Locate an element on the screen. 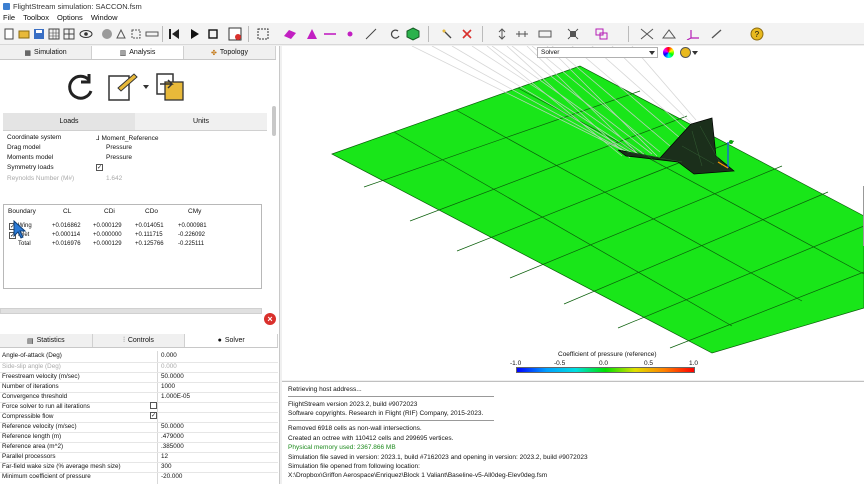 Image resolution: width=864 pixels, height=484 pixels. solver-dropdown: Solver is located at coordinates (597, 52).